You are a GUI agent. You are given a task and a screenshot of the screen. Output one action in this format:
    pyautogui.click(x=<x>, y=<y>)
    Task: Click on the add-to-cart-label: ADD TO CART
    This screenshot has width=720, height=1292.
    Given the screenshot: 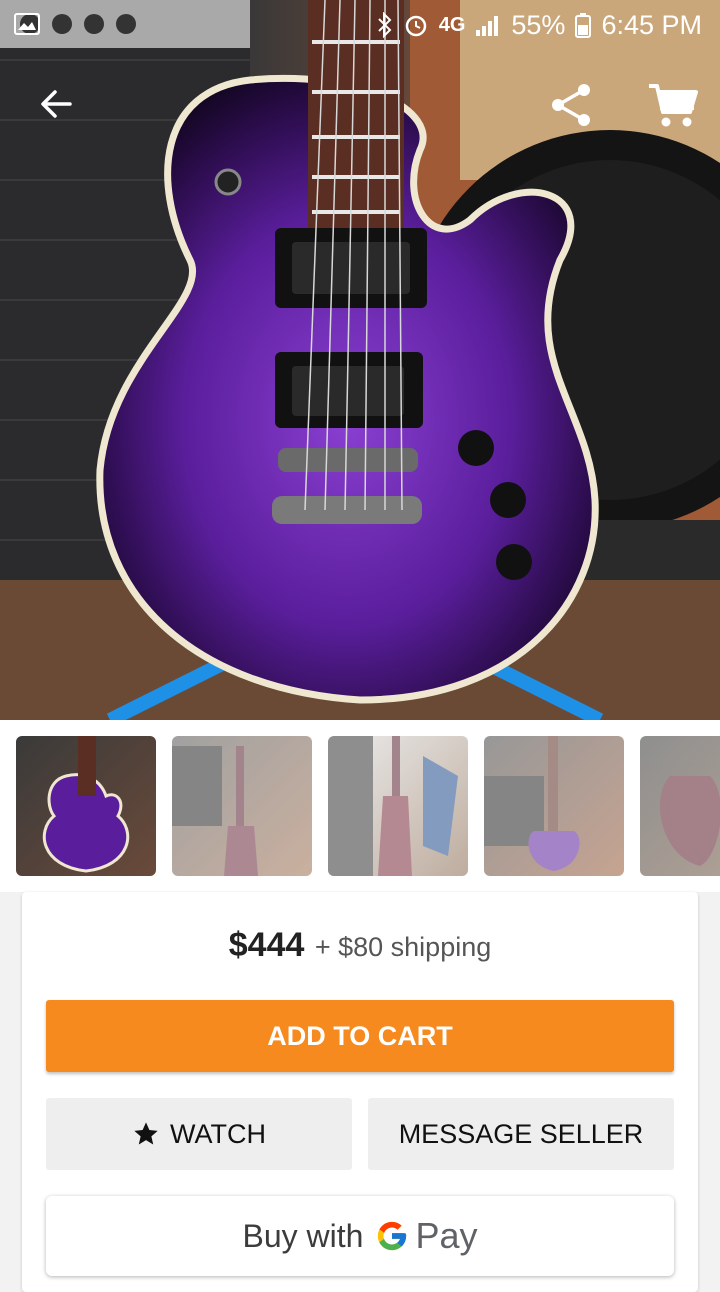 What is the action you would take?
    pyautogui.click(x=360, y=1035)
    